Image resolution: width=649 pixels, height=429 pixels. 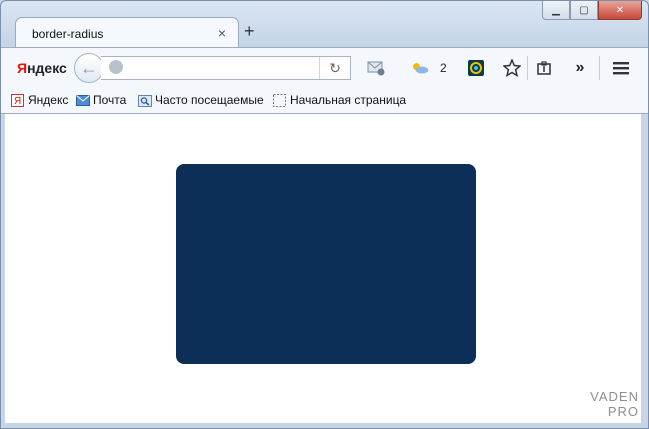 I want to click on bookmark-frequent: Часто посещаемые, so click(x=201, y=100).